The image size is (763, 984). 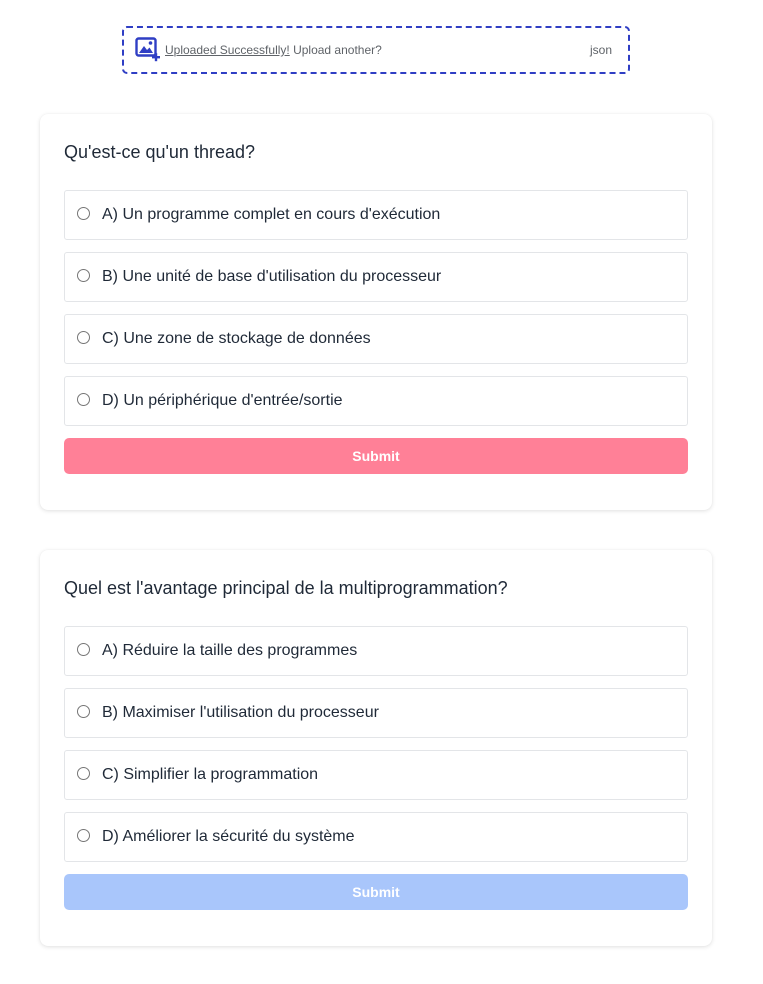 What do you see at coordinates (228, 836) in the screenshot?
I see `option-label: D) Améliorer la sécurité du système` at bounding box center [228, 836].